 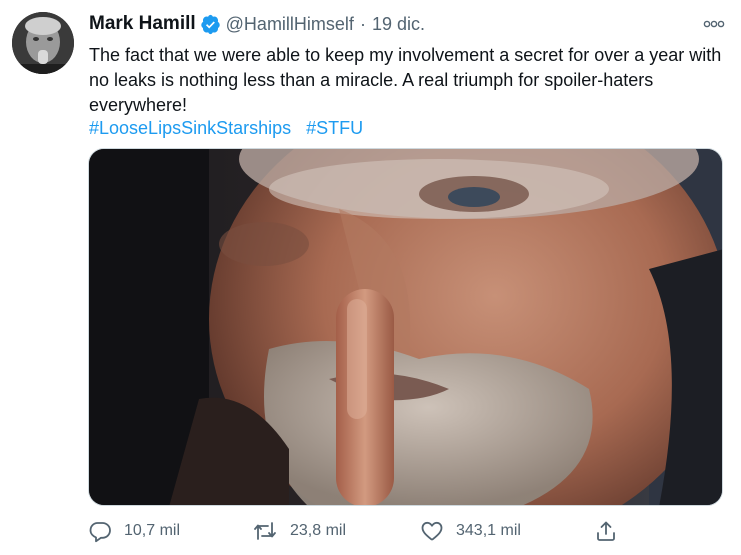 I want to click on share-icon, so click(x=606, y=531).